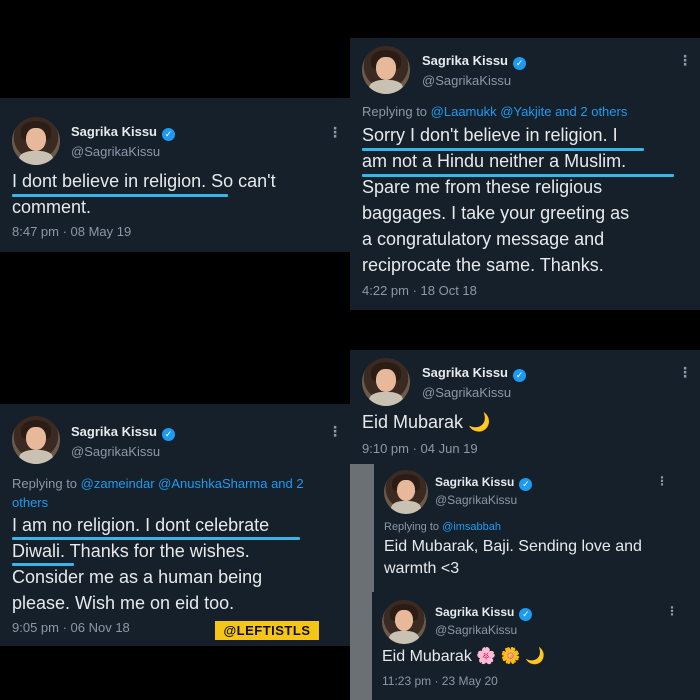 This screenshot has width=700, height=700. Describe the element at coordinates (471, 527) in the screenshot. I see `reply-mentions-link: @imsabbah` at that location.